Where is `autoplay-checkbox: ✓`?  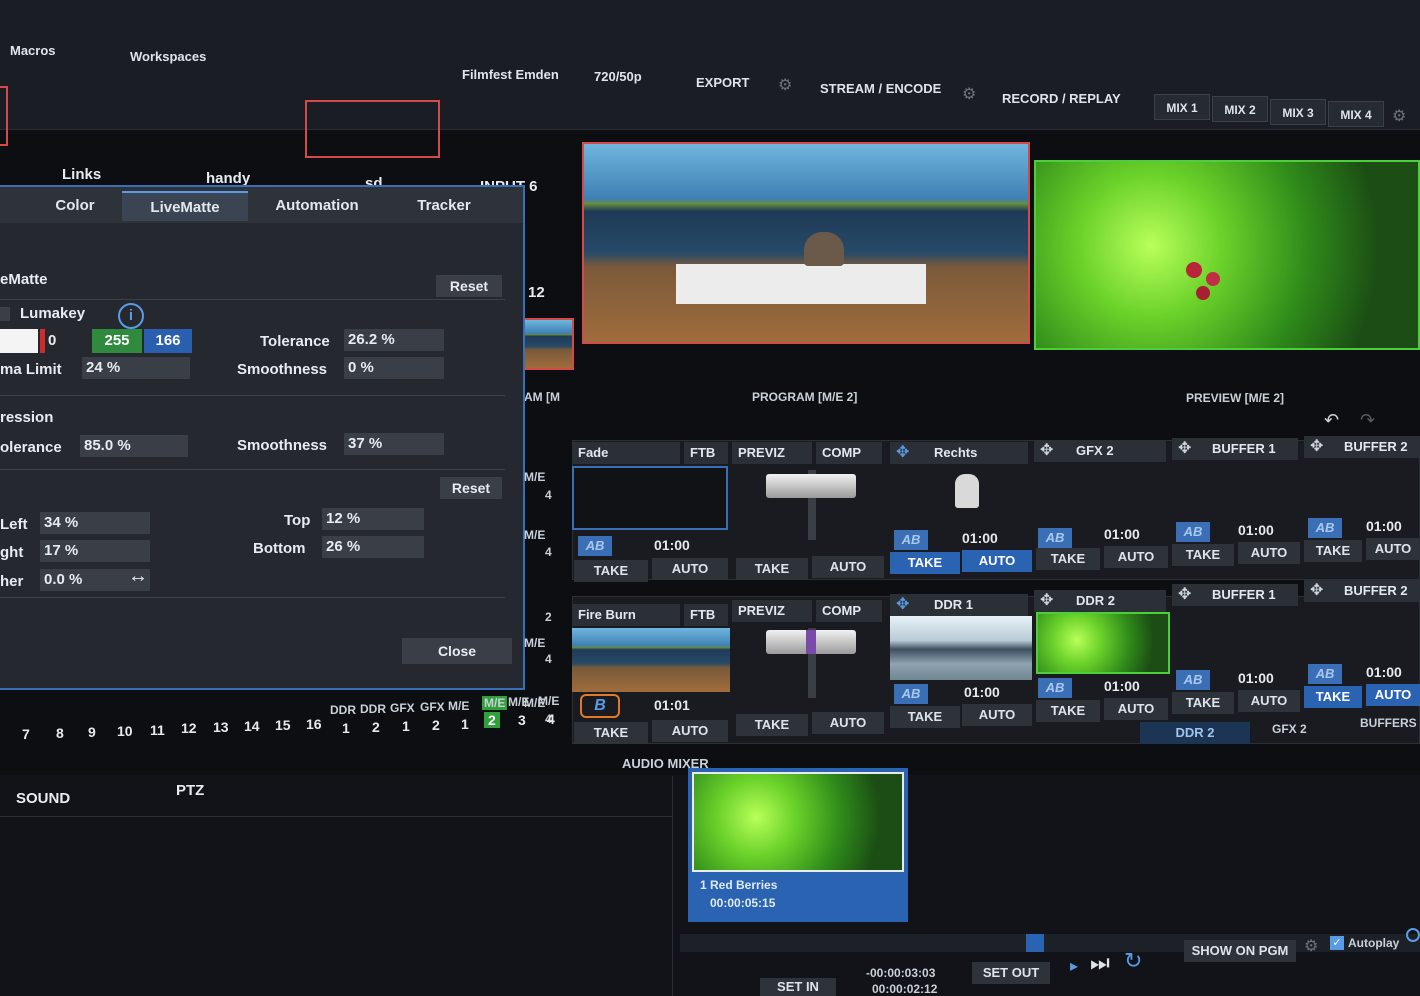 autoplay-checkbox: ✓ is located at coordinates (1337, 943).